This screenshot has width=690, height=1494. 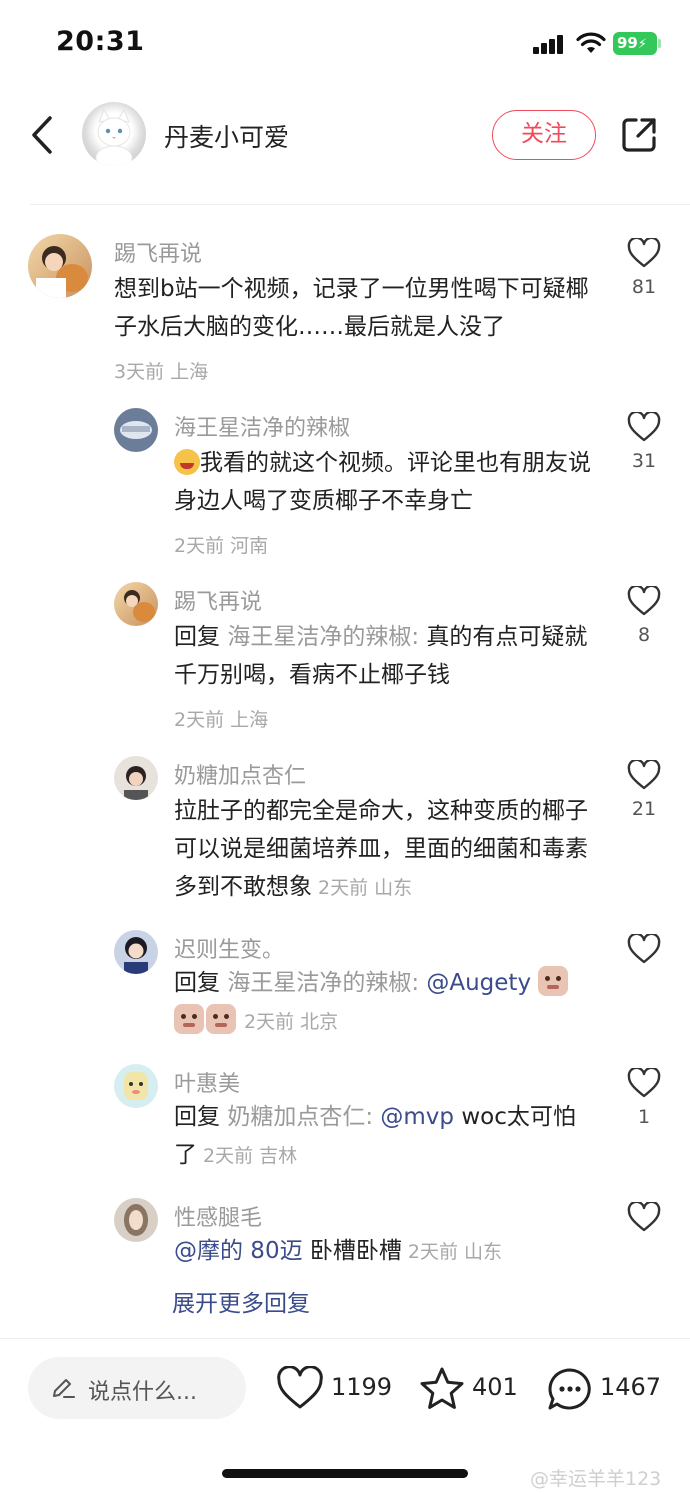 I want to click on comment-button: 1467, so click(x=606, y=1389).